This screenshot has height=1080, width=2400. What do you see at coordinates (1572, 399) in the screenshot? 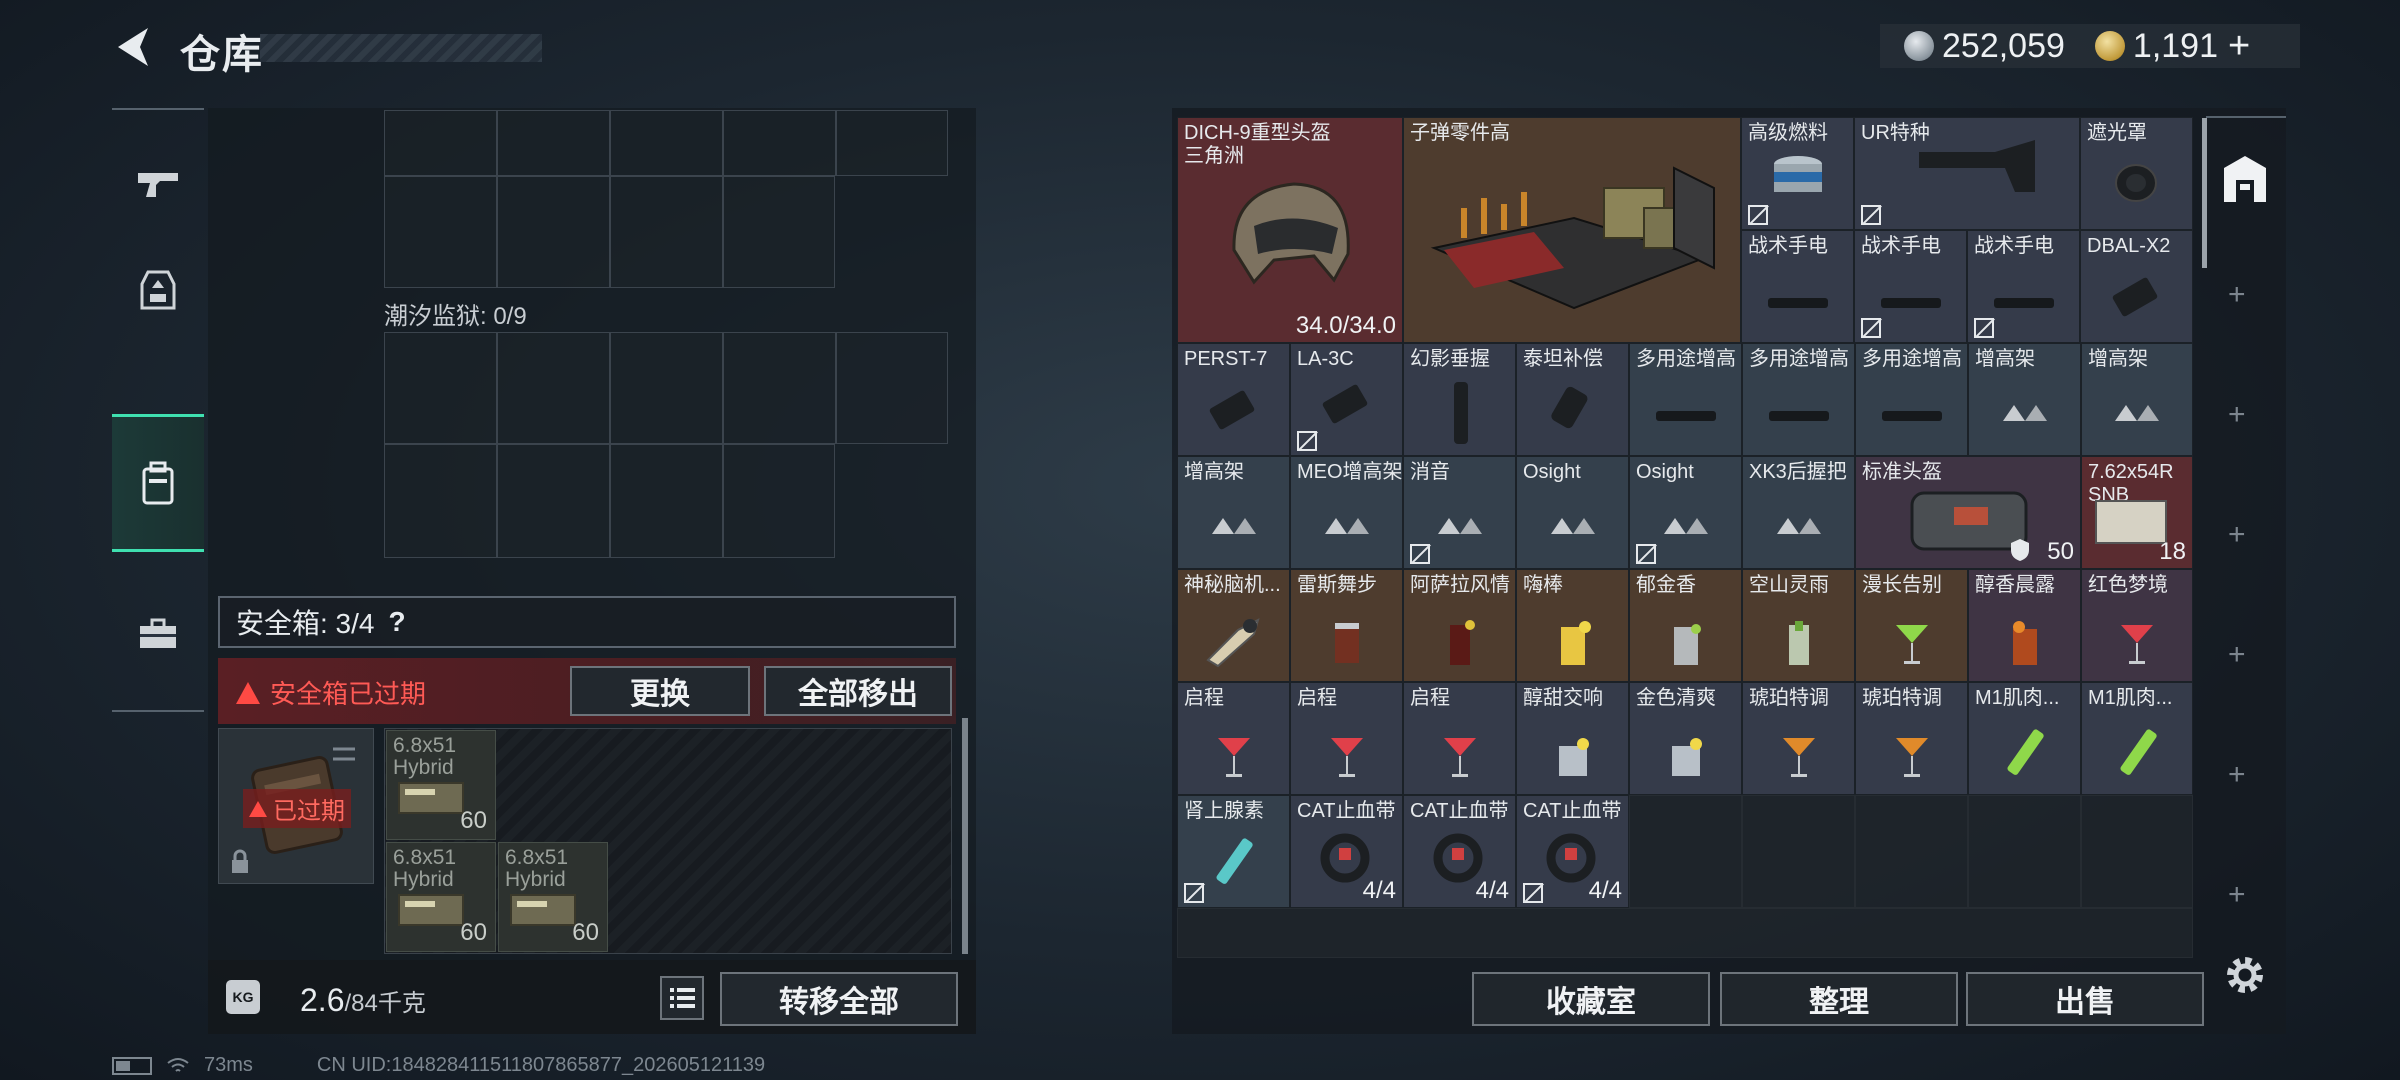
I see `inventory-item: 泰坦补偿` at bounding box center [1572, 399].